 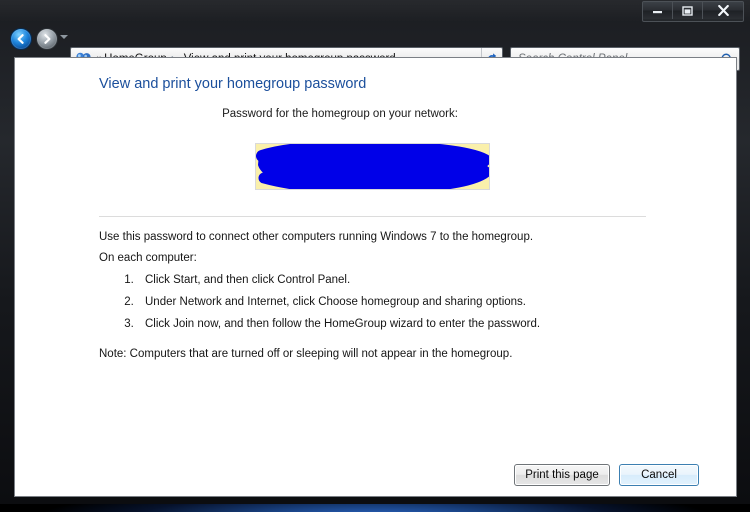 I want to click on recent-pages-chevron-down-icon, so click(x=64, y=37).